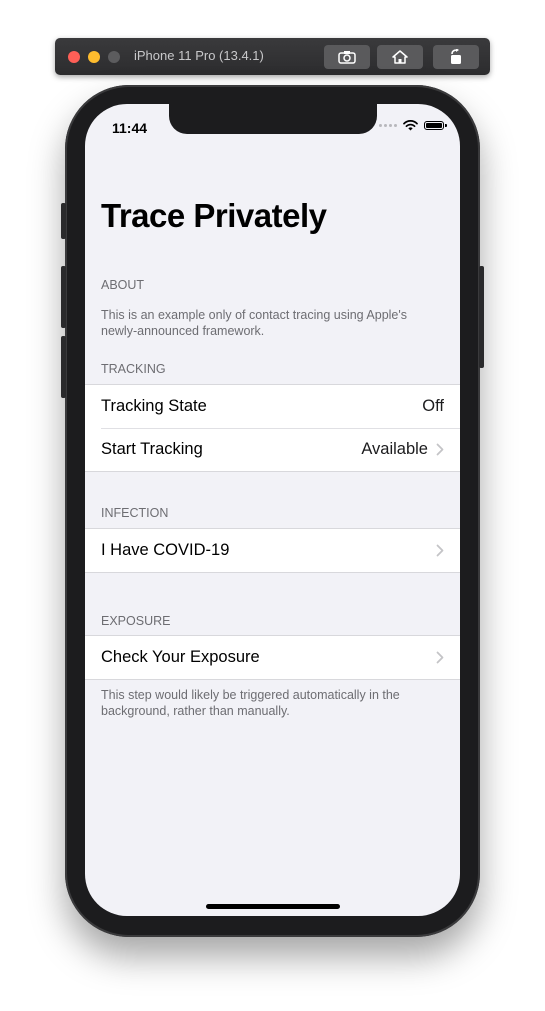 The height and width of the screenshot is (1011, 545). What do you see at coordinates (94, 57) in the screenshot?
I see `minimize-window-button` at bounding box center [94, 57].